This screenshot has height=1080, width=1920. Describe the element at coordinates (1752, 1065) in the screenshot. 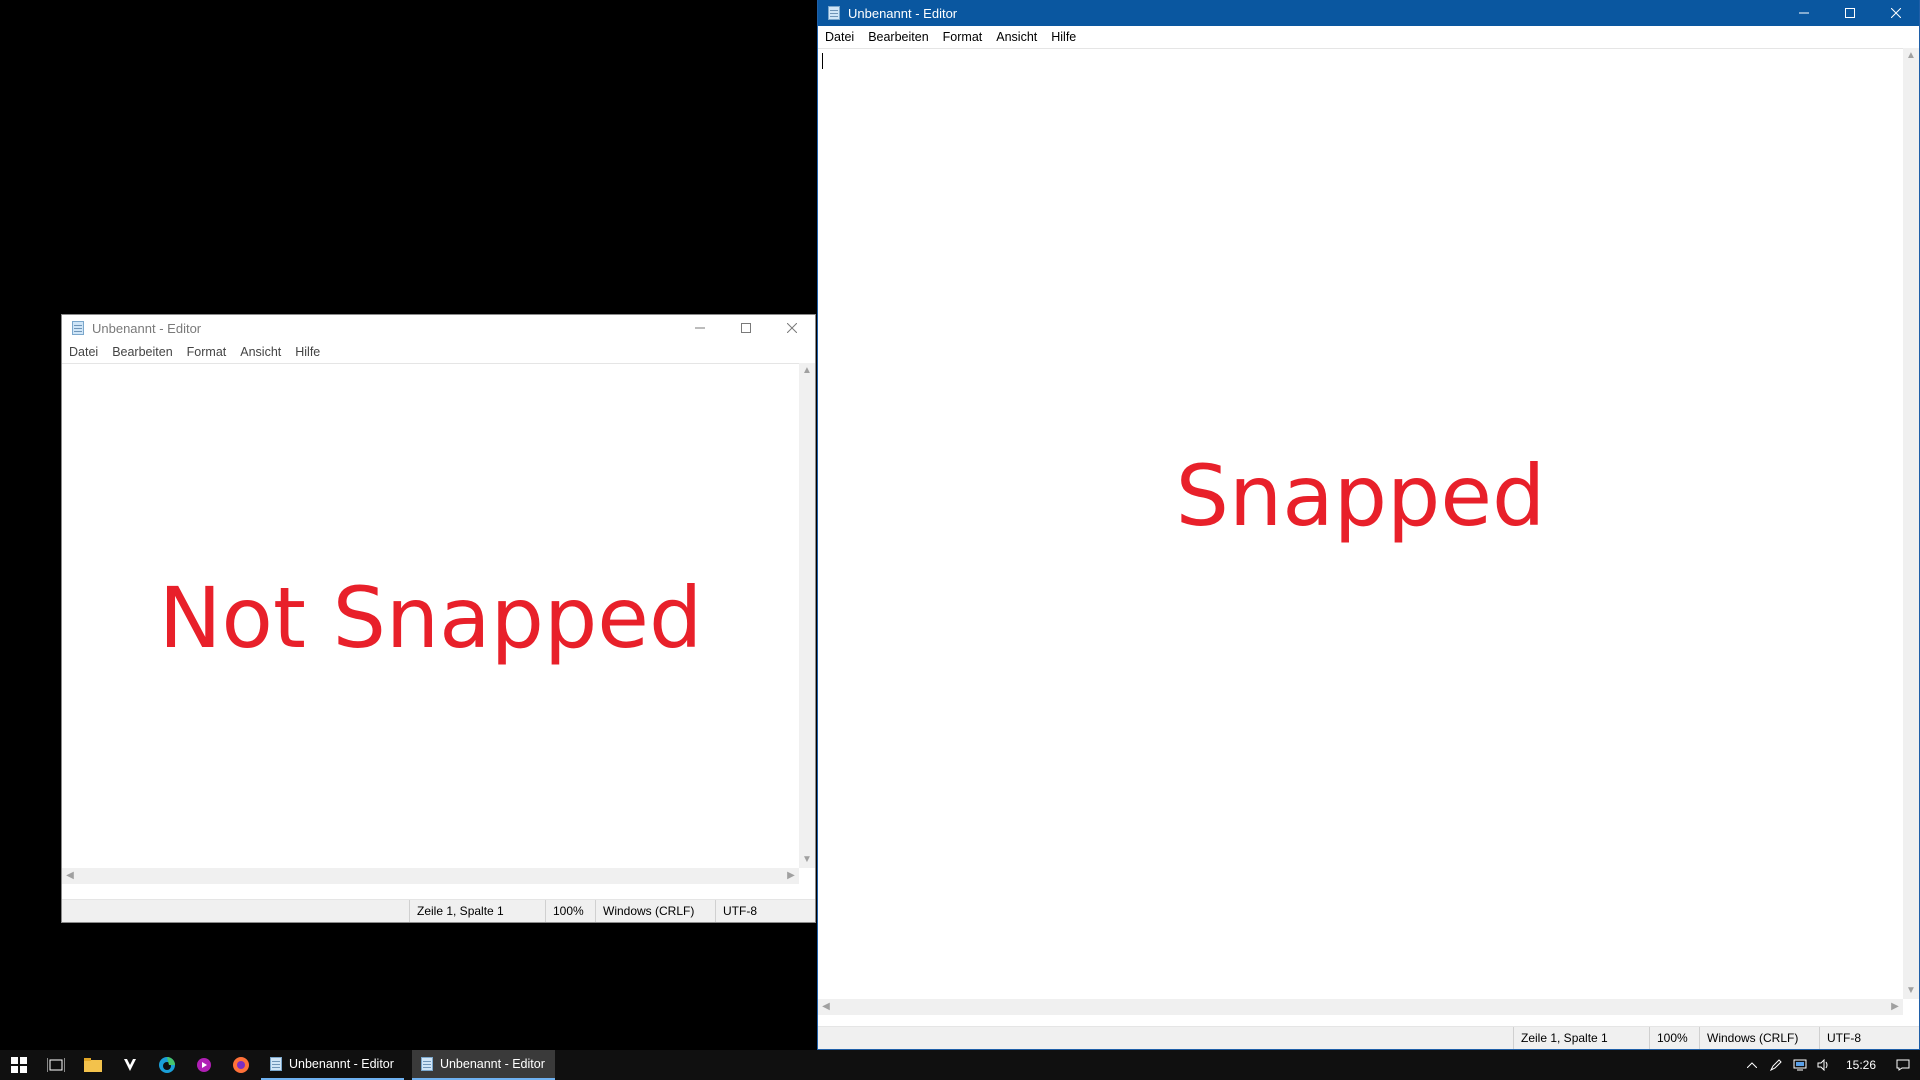

I see `show-hidden-icons-icon` at that location.